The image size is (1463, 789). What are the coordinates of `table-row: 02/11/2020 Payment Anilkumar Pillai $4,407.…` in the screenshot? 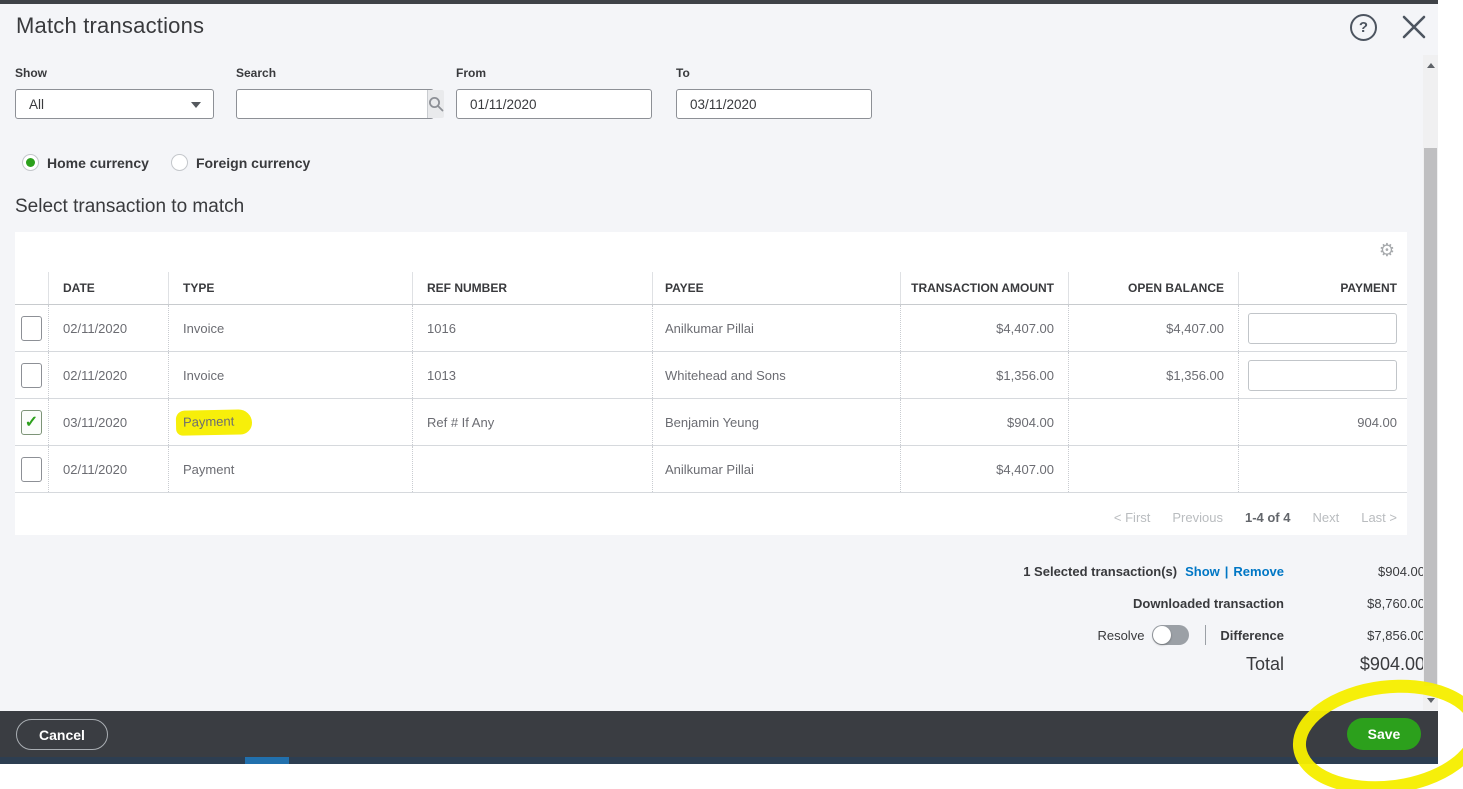 It's located at (711, 469).